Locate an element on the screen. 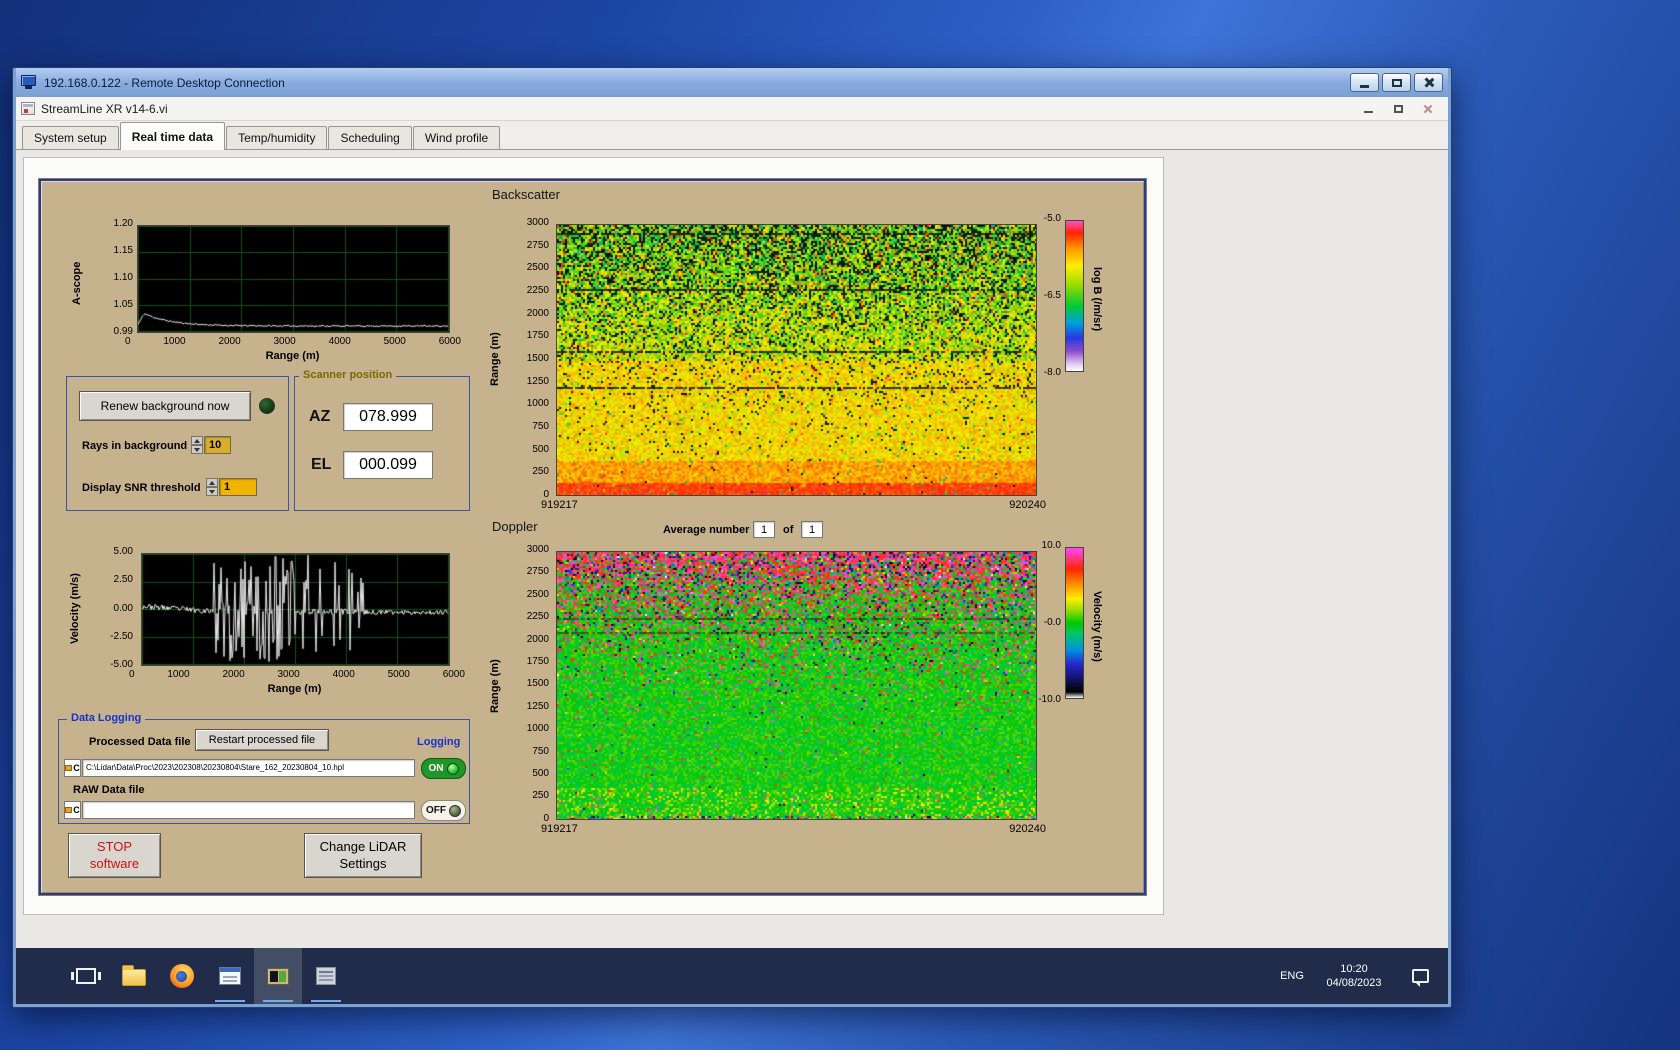 The image size is (1680, 1050). taskbar-scan-scheduler-button is located at coordinates (326, 976).